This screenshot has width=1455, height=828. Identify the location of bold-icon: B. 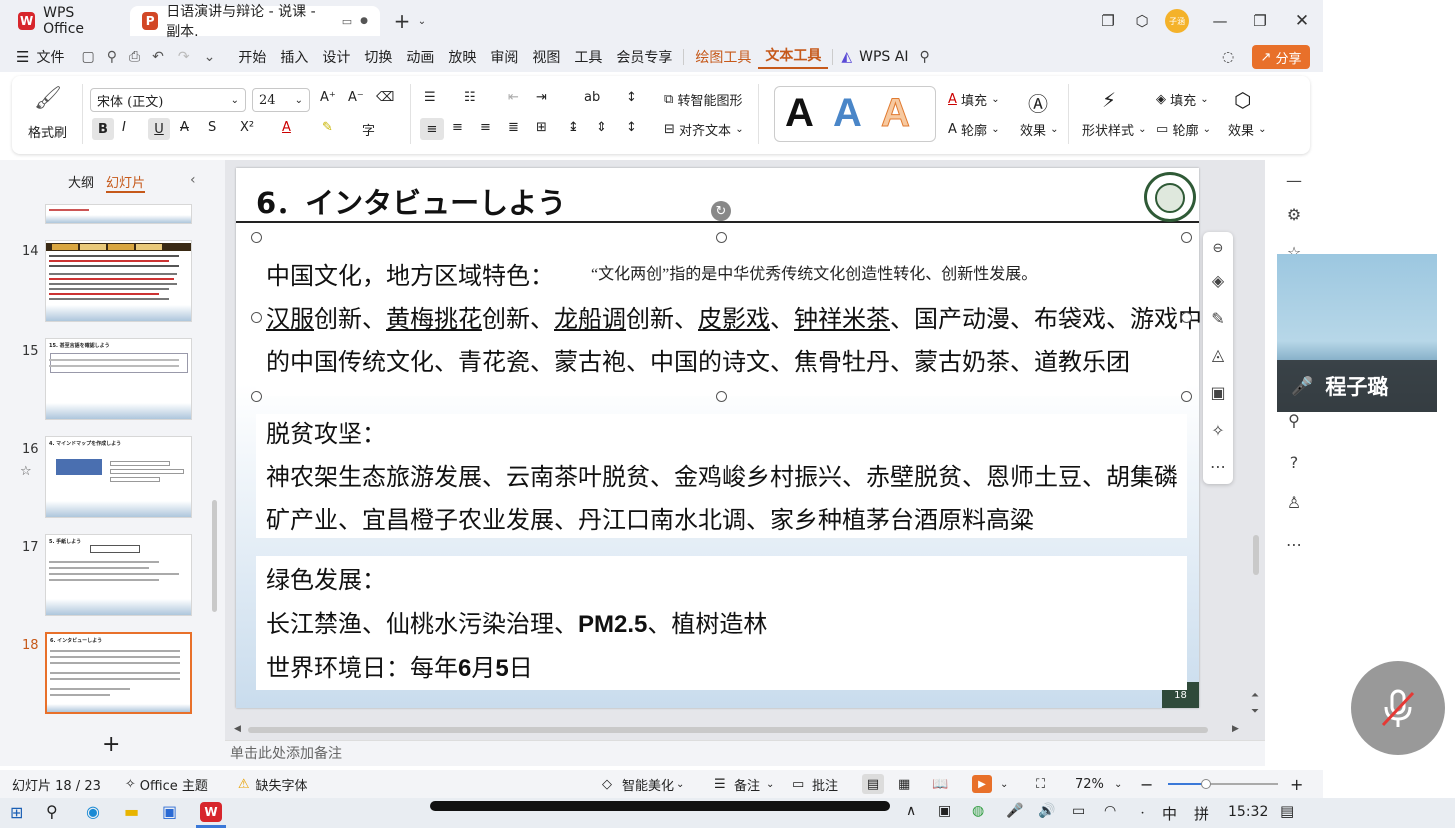
(103, 129).